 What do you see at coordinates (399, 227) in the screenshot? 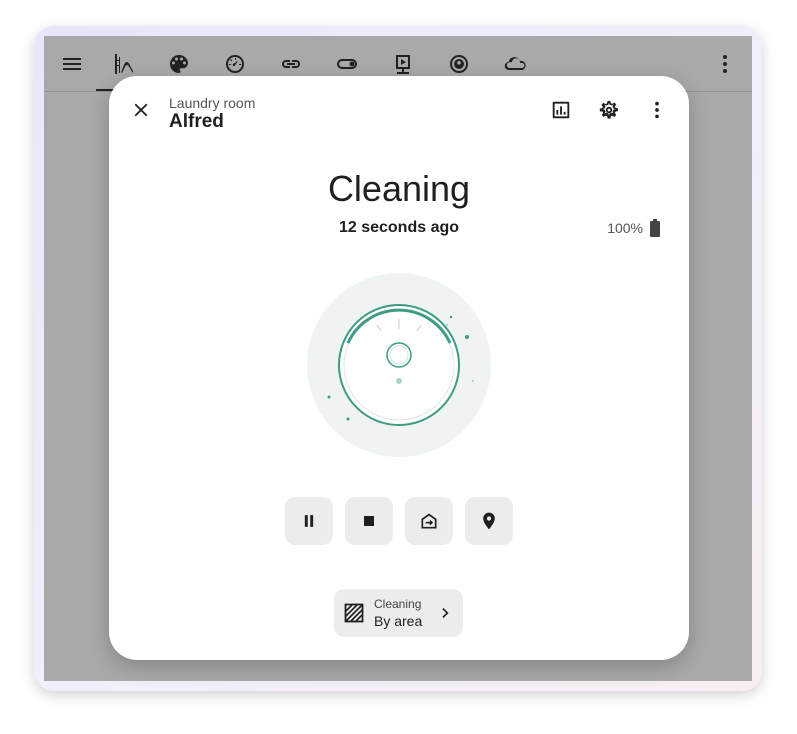
I see `last-changed: 12 seconds ago` at bounding box center [399, 227].